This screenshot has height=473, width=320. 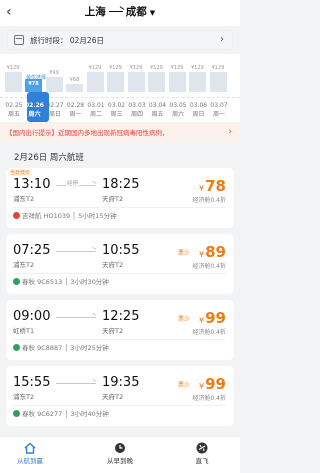 I want to click on notice-text: 【国内出行提示】近期国内多地出现新冠病毒阳性病例，, so click(x=87, y=133).